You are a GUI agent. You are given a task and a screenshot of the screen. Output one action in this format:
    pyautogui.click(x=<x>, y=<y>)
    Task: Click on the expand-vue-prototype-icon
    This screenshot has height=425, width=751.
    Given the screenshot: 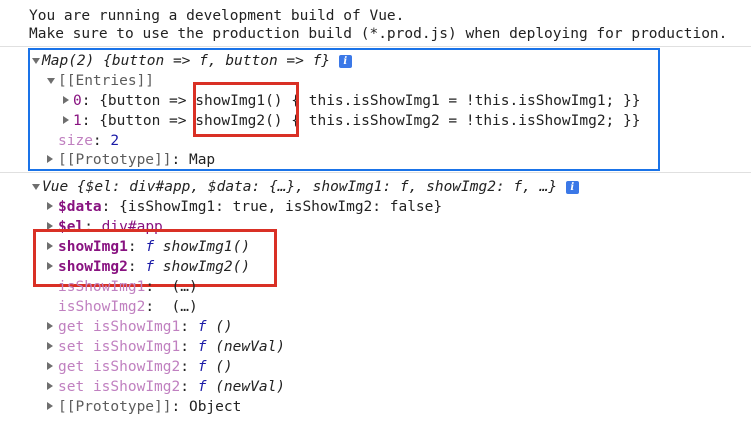 What is the action you would take?
    pyautogui.click(x=50, y=406)
    